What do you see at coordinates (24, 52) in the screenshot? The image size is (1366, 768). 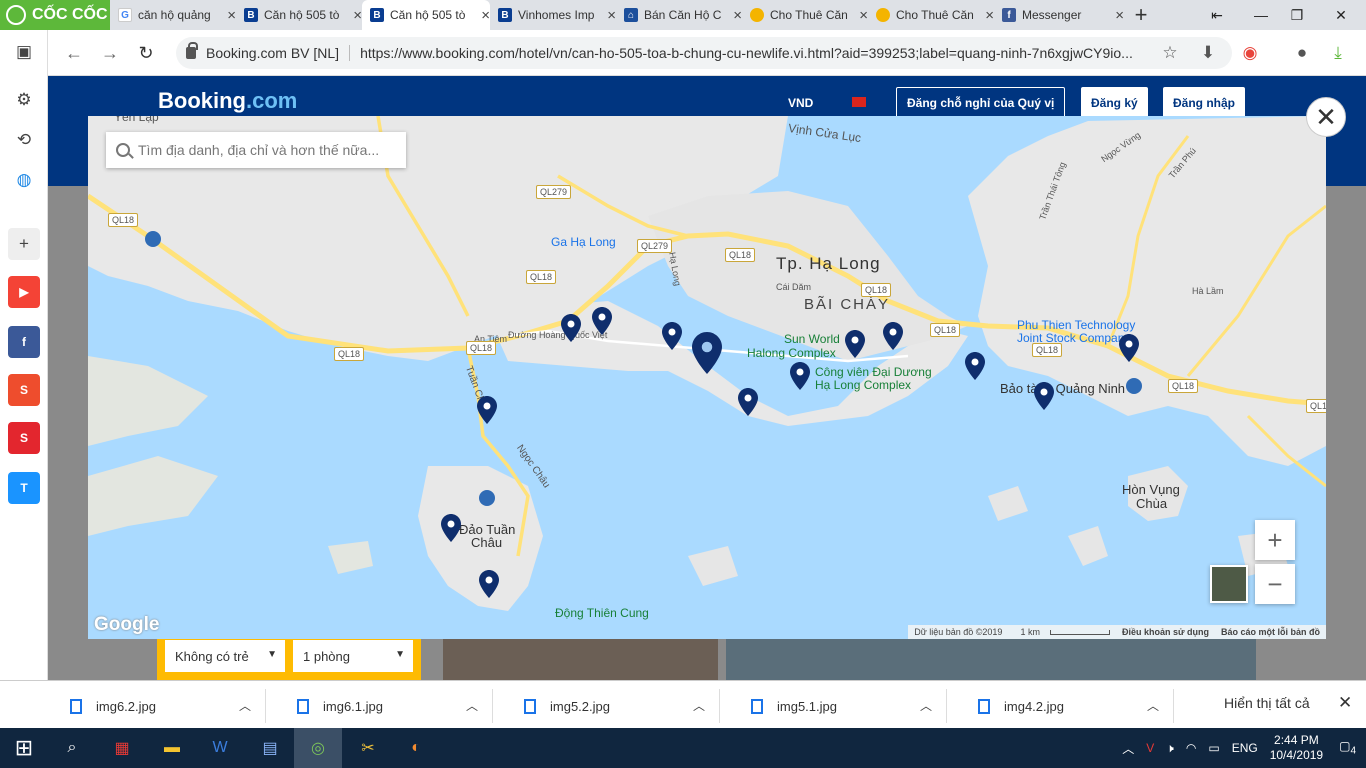 I see `sidebar-toggle-icon: ▣` at bounding box center [24, 52].